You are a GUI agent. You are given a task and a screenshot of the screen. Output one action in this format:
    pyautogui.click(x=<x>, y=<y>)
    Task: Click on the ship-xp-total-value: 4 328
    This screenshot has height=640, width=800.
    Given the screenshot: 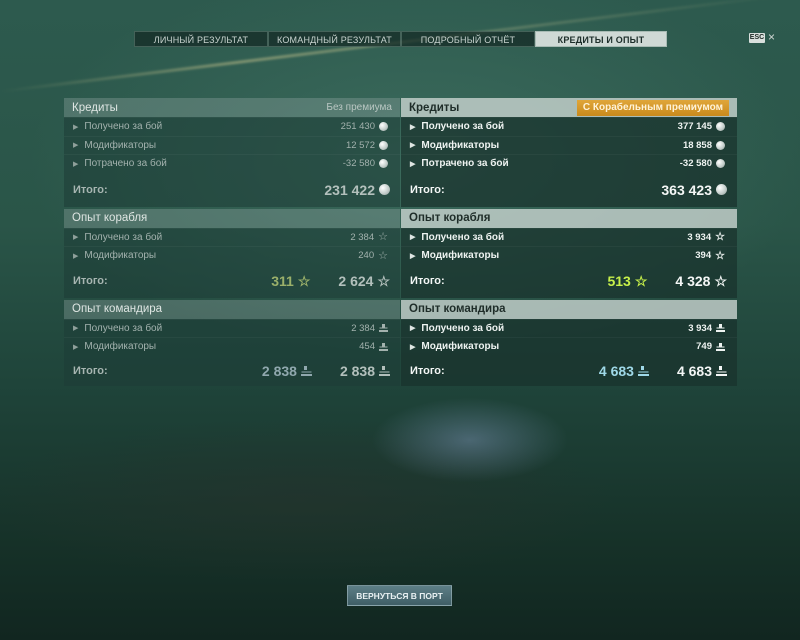 What is the action you would take?
    pyautogui.click(x=693, y=281)
    